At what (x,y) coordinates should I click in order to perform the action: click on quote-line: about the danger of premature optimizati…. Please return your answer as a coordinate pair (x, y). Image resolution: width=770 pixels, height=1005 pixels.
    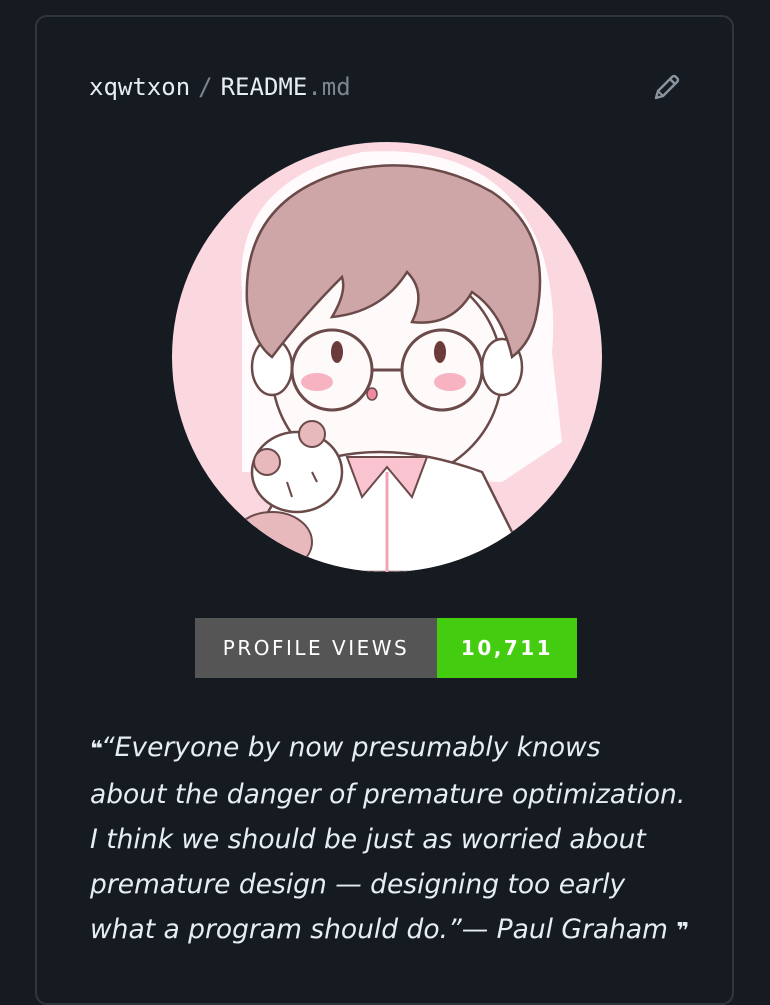
    Looking at the image, I should click on (388, 794).